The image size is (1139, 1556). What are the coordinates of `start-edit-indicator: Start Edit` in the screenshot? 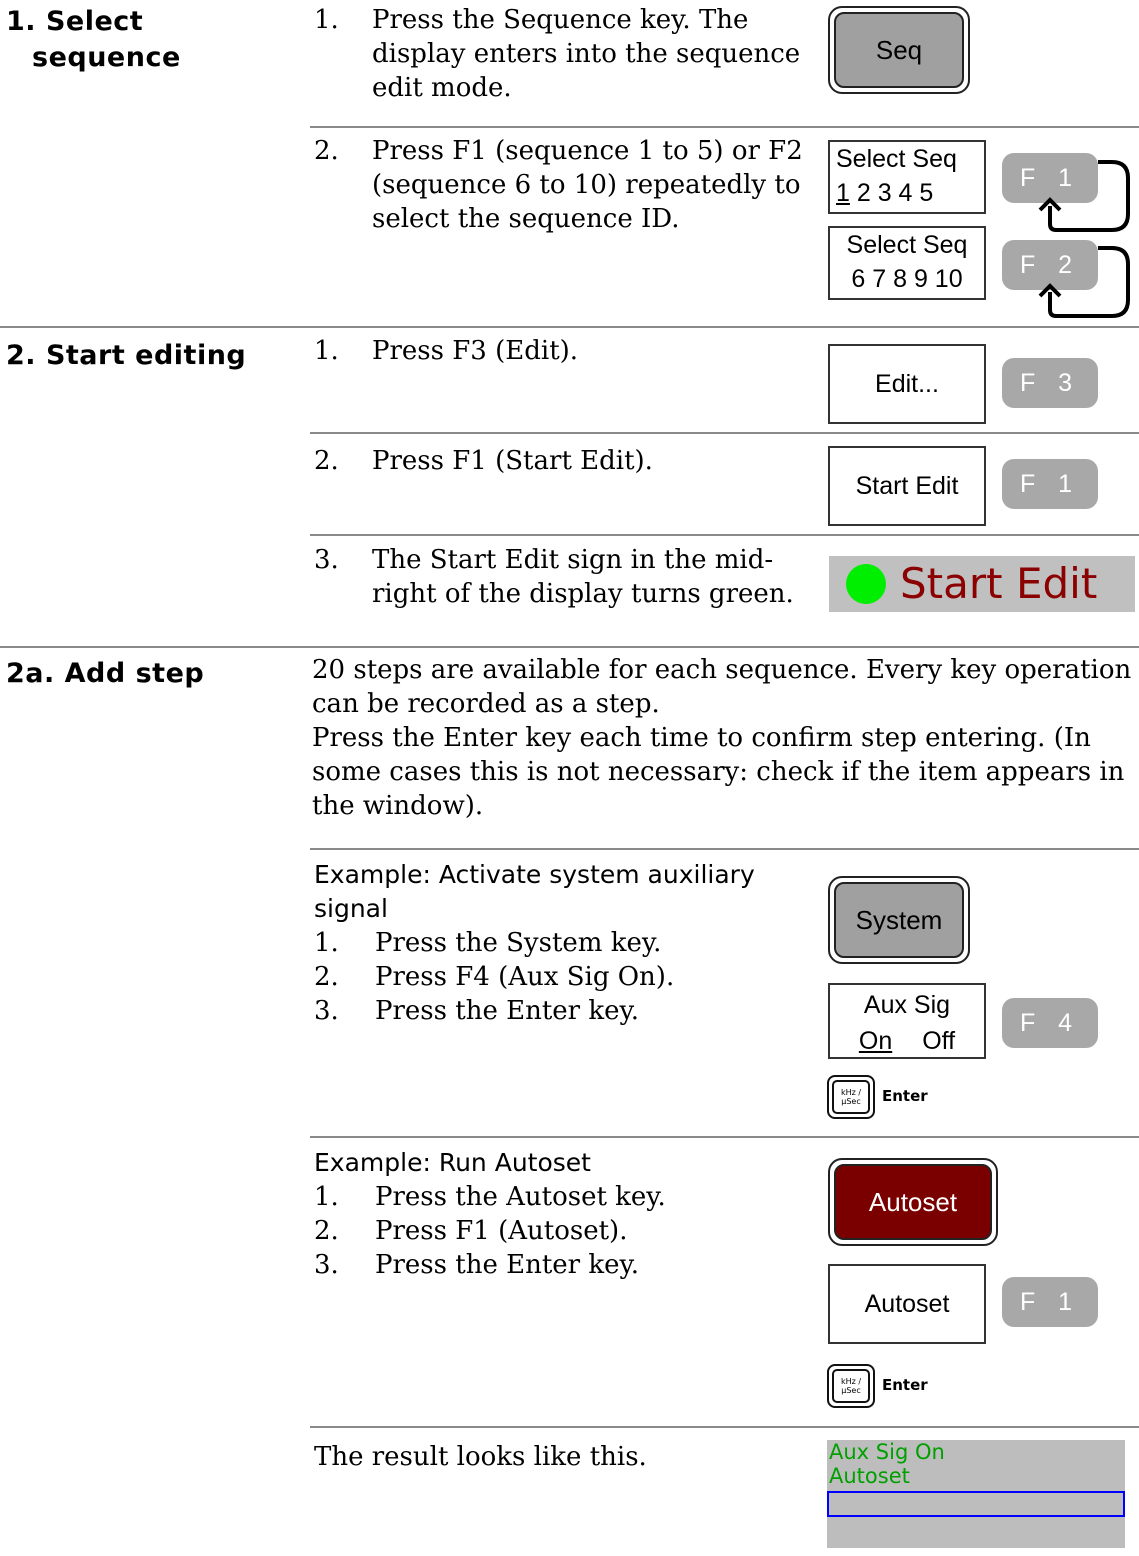 It's located at (982, 584).